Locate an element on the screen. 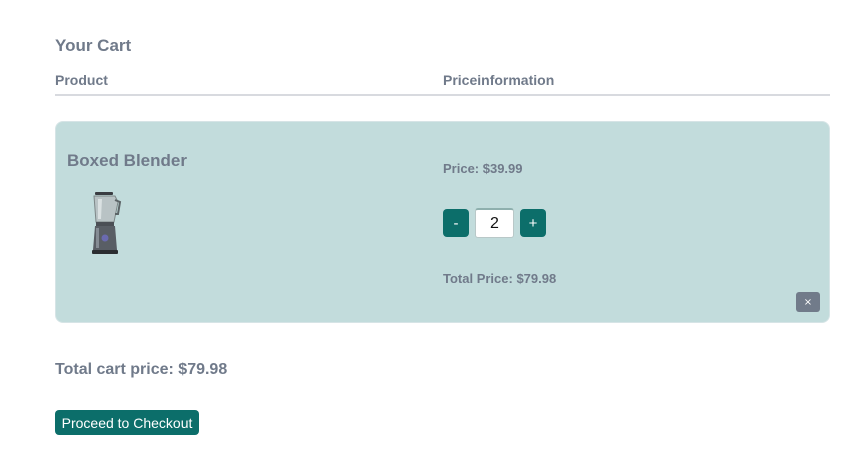 This screenshot has height=464, width=866. quantity-input is located at coordinates (494, 223).